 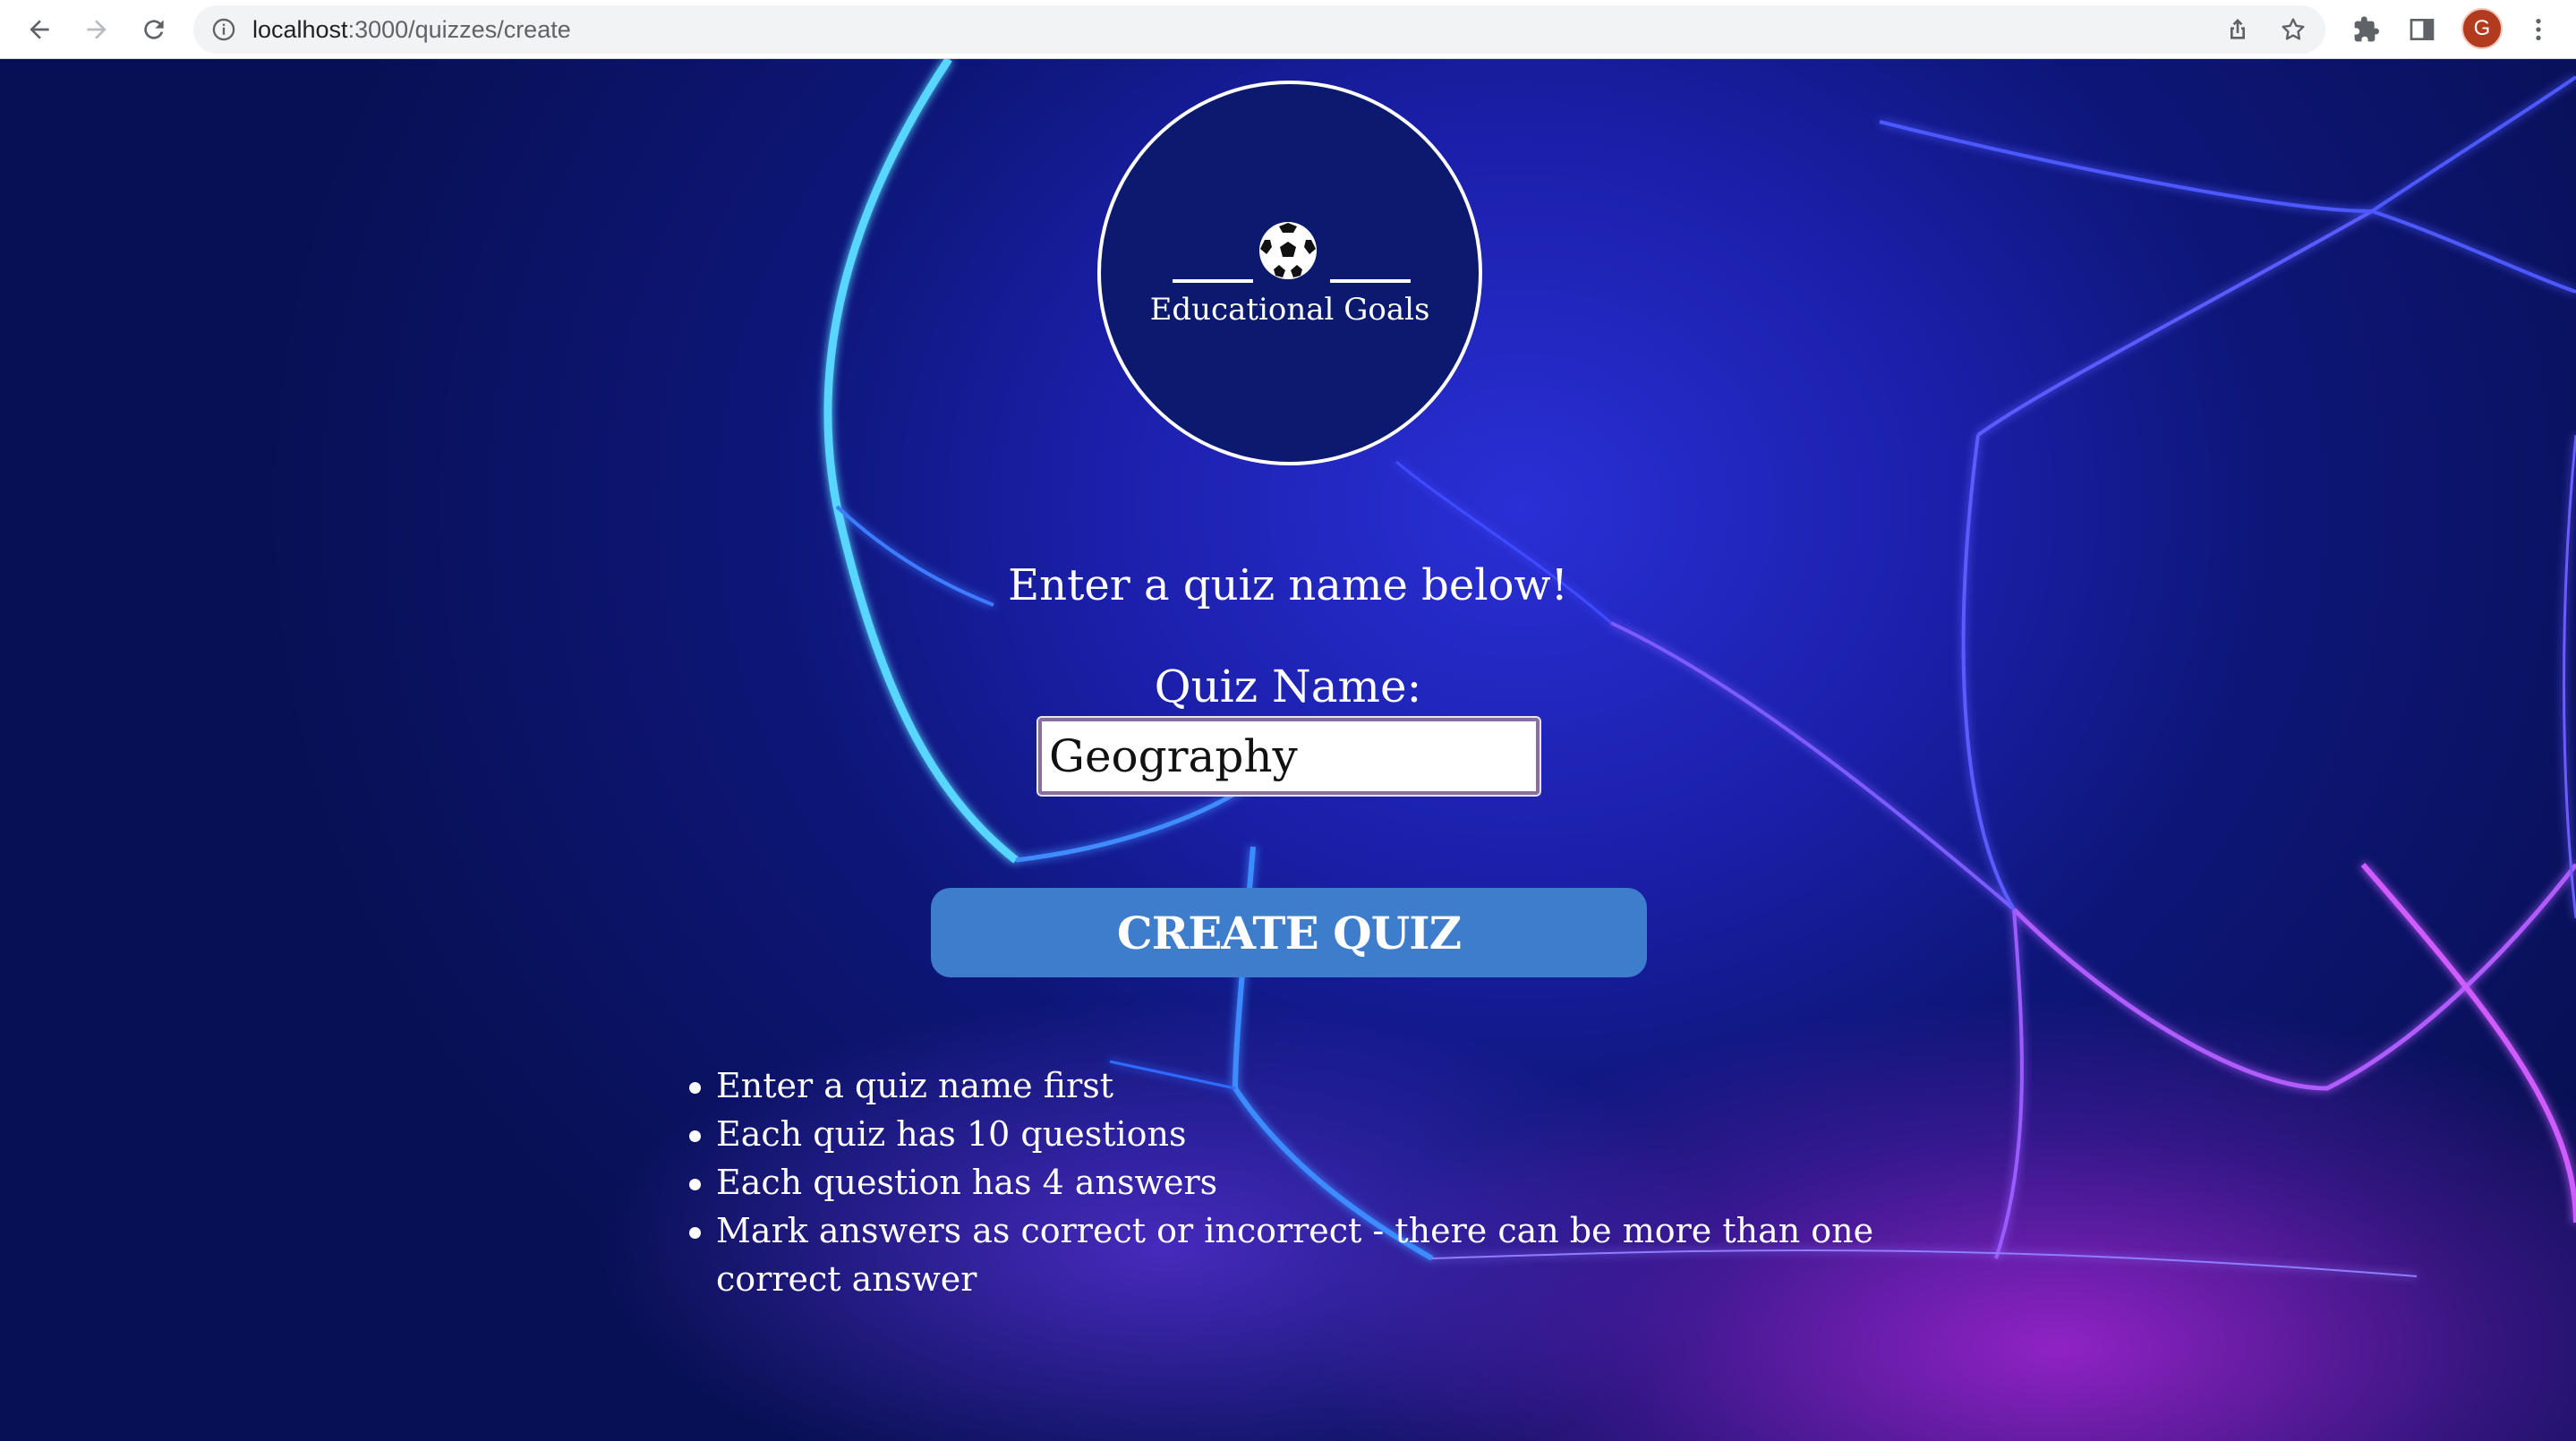 I want to click on list-item: Enter a quiz name first, so click(x=1315, y=1086).